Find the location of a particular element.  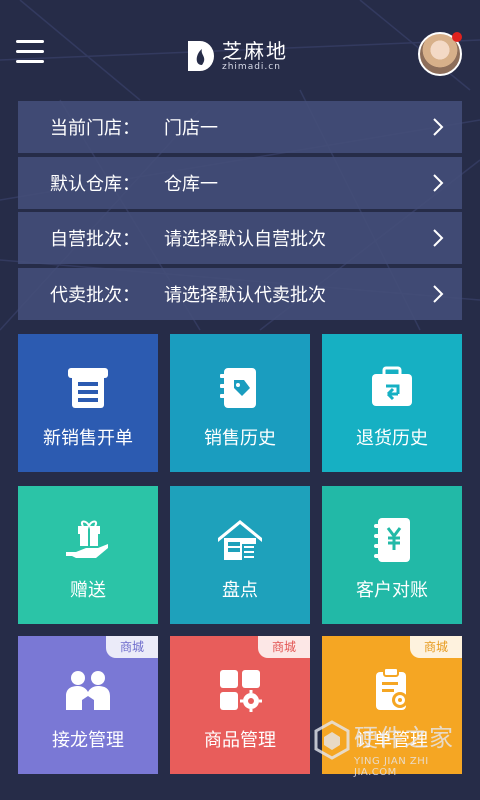

settings-row-warehouse: 默认仓库： 仓库一 is located at coordinates (240, 182).